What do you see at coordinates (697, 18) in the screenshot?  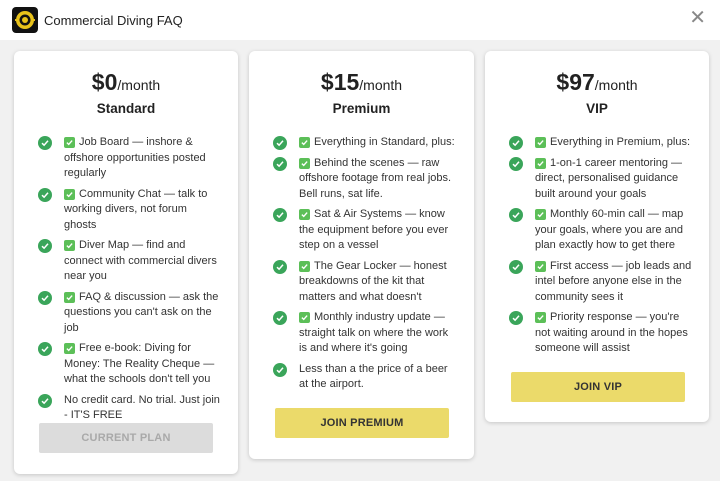 I see `close-icon: ✕` at bounding box center [697, 18].